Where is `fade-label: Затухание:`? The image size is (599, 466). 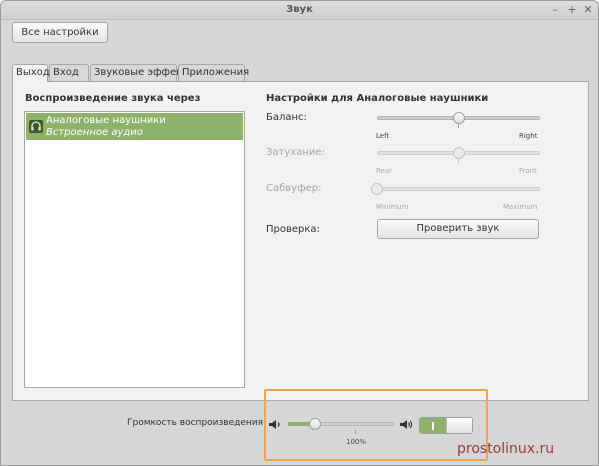
fade-label: Затухание: is located at coordinates (295, 152).